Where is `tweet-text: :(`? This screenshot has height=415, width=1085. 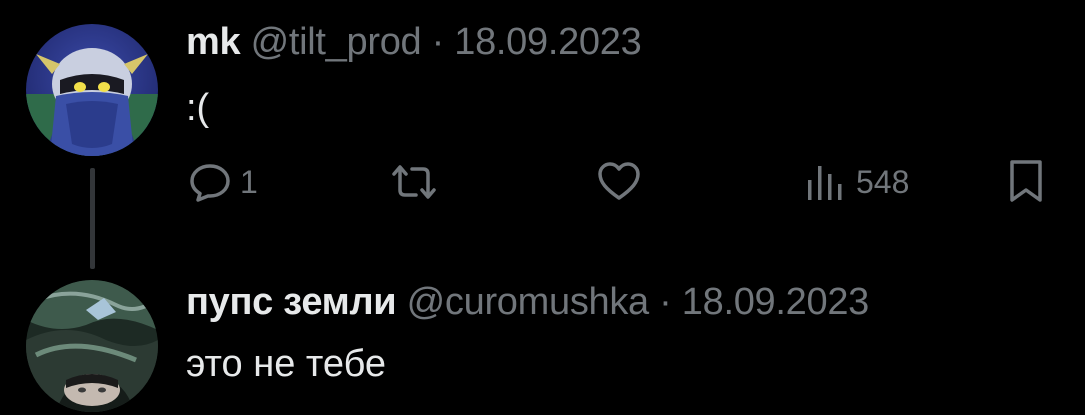
tweet-text: :( is located at coordinates (198, 108).